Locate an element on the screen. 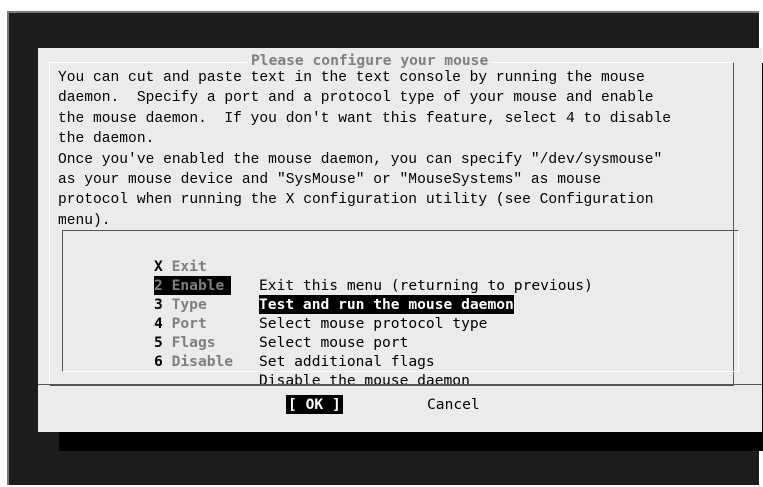  message-line: the daemon. is located at coordinates (106, 139).